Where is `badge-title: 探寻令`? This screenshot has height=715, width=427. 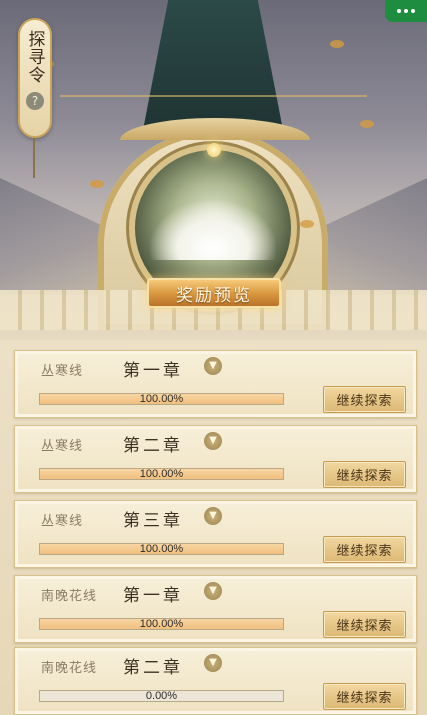 badge-title: 探寻令 is located at coordinates (34, 57).